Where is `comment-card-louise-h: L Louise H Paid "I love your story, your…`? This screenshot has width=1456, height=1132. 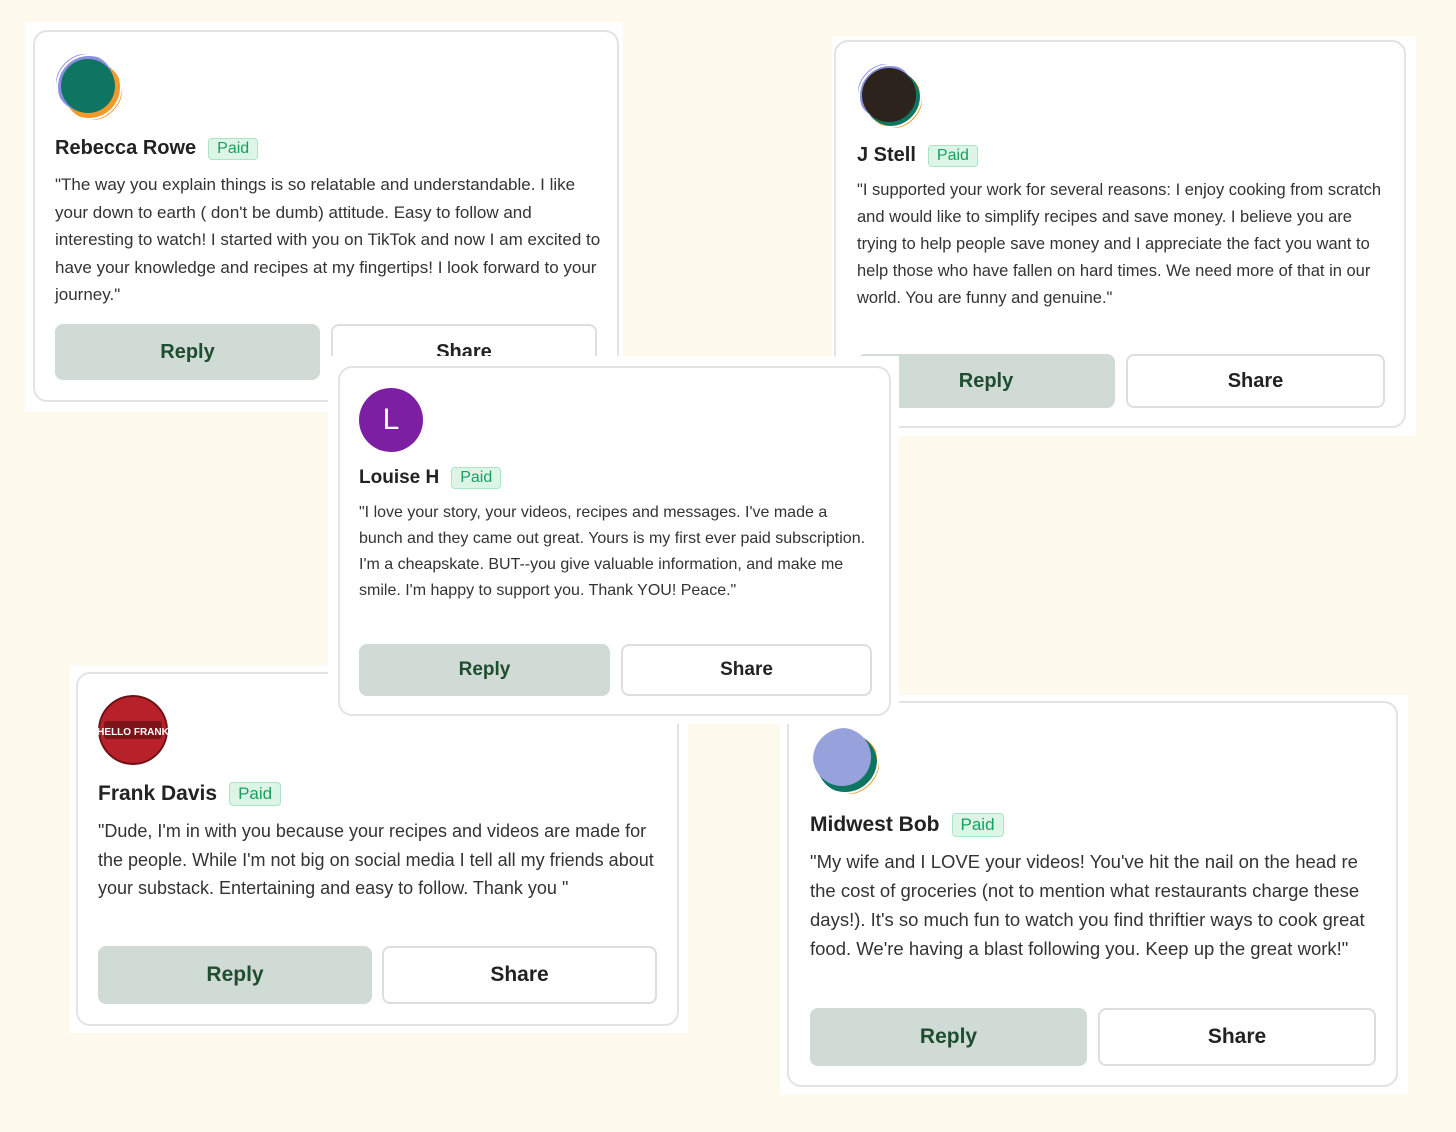 comment-card-louise-h: L Louise H Paid "I love your story, your… is located at coordinates (614, 541).